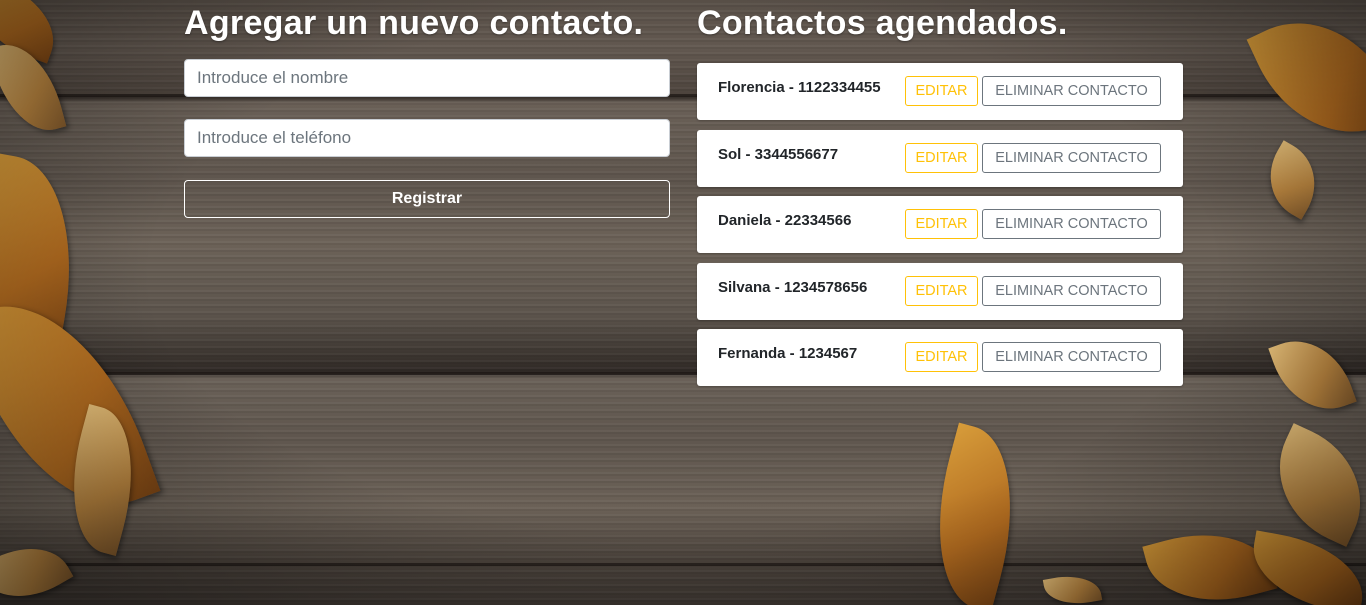 The width and height of the screenshot is (1366, 605). I want to click on contact-text: Sol - 3344556677, so click(778, 154).